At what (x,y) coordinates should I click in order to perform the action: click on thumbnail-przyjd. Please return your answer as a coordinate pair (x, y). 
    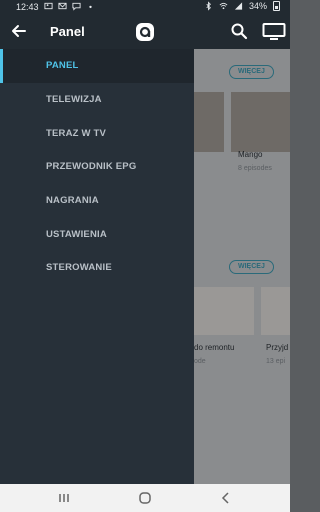
    Looking at the image, I should click on (275, 311).